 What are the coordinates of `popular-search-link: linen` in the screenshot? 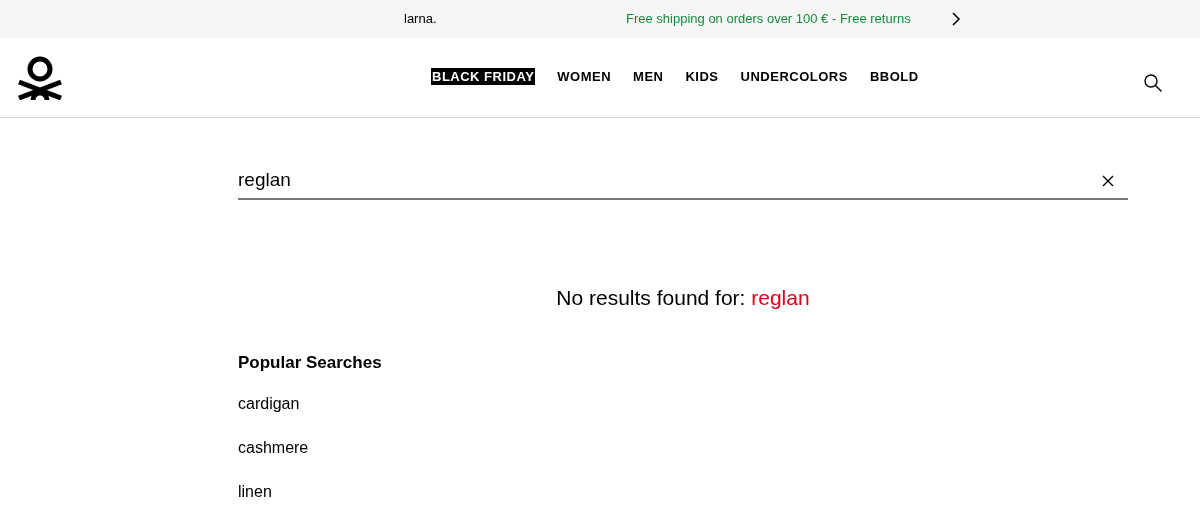 It's located at (255, 492).